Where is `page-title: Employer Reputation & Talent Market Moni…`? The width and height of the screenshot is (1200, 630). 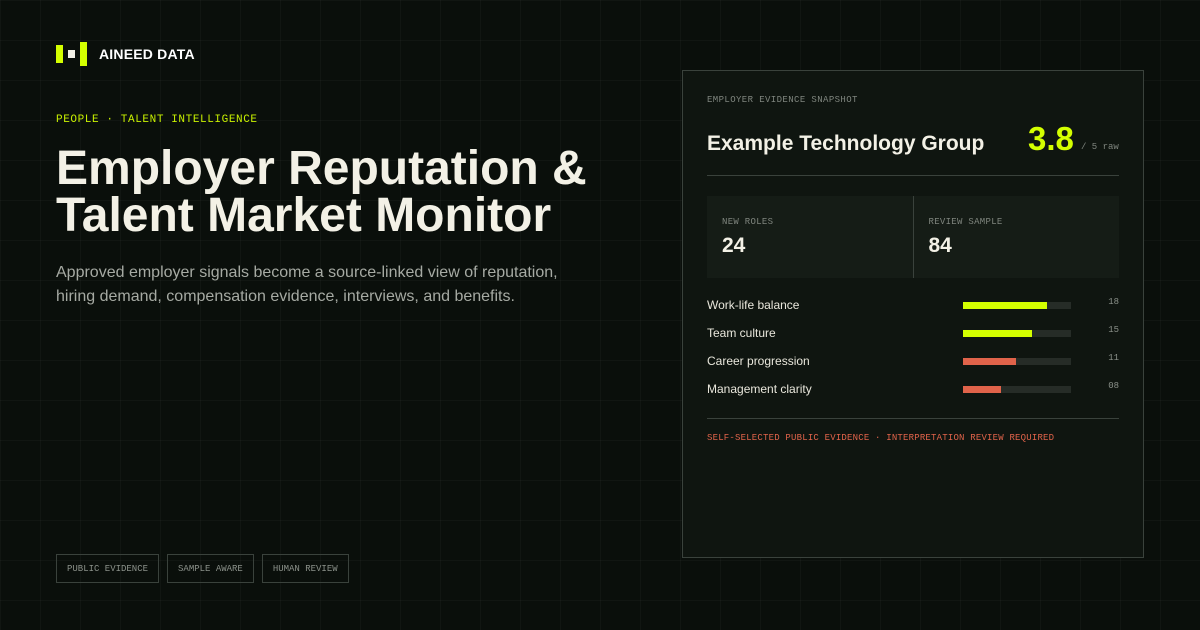
page-title: Employer Reputation & Talent Market Moni… is located at coordinates (356, 192).